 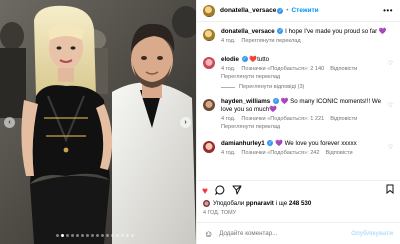 What do you see at coordinates (243, 143) in the screenshot?
I see `comment-username: damianhurley1` at bounding box center [243, 143].